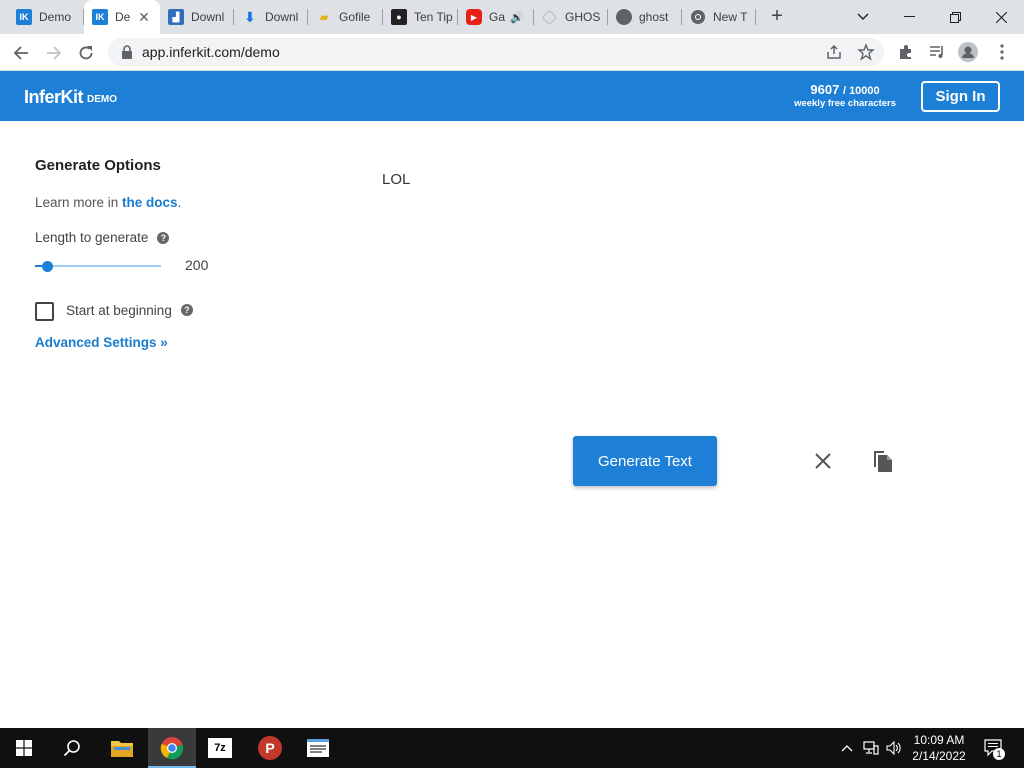 The image size is (1024, 768). What do you see at coordinates (271, 17) in the screenshot?
I see `browser-tab: ⬇ Downl` at bounding box center [271, 17].